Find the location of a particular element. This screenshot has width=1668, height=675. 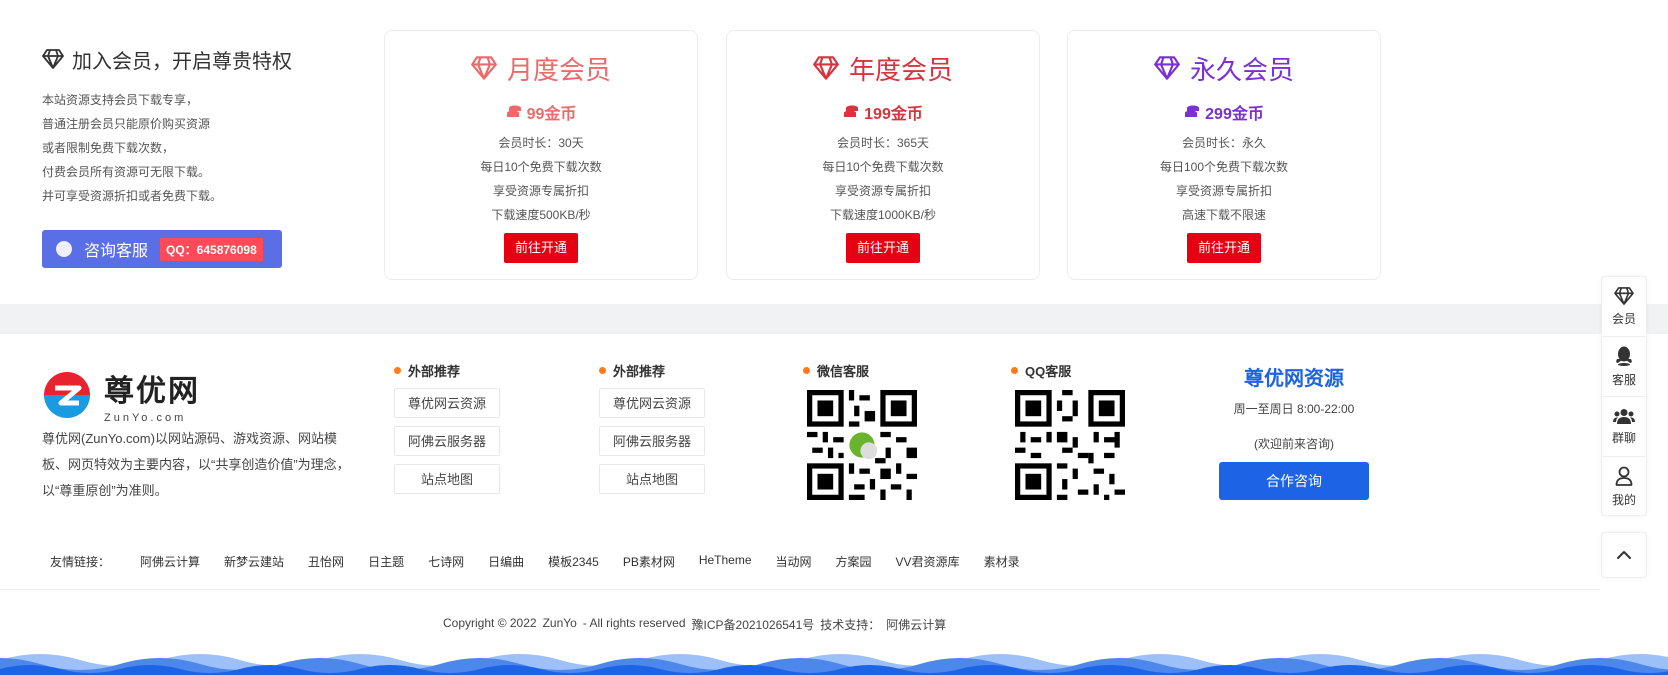

plan-price-text: 99金币 is located at coordinates (551, 114).